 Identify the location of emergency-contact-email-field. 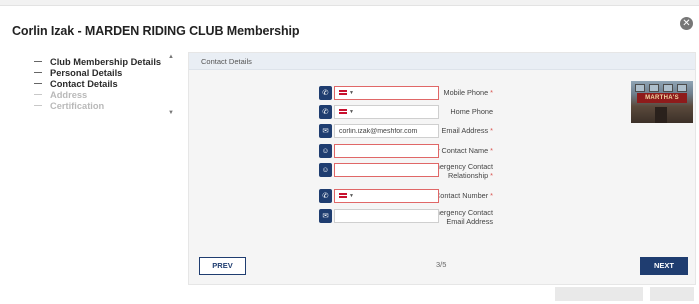
(386, 216).